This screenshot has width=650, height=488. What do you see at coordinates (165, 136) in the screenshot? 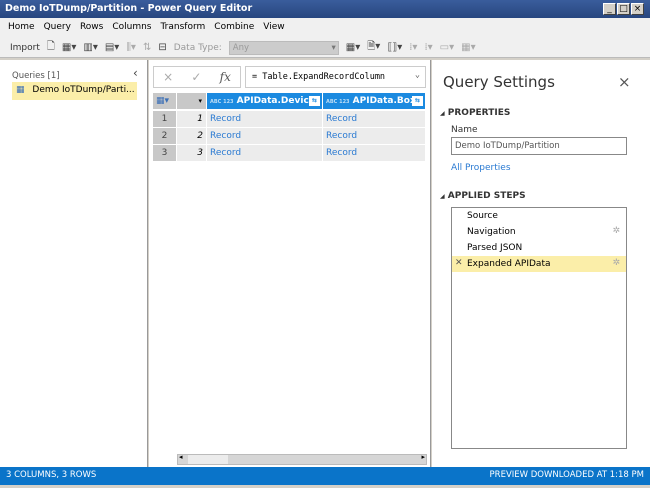
I see `row-number: 2` at bounding box center [165, 136].